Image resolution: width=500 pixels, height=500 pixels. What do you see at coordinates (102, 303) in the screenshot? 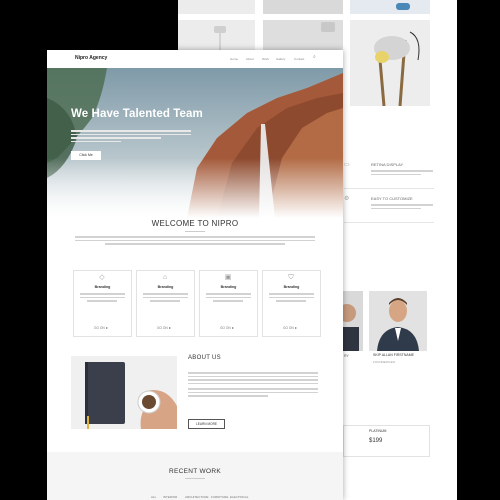
I see `service-card: ◇ Branding GO ON ▸` at bounding box center [102, 303].